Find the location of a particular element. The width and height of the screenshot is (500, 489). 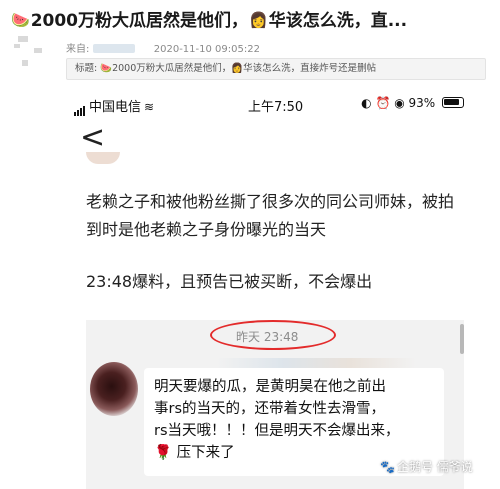

author-name-blurred is located at coordinates (113, 48).